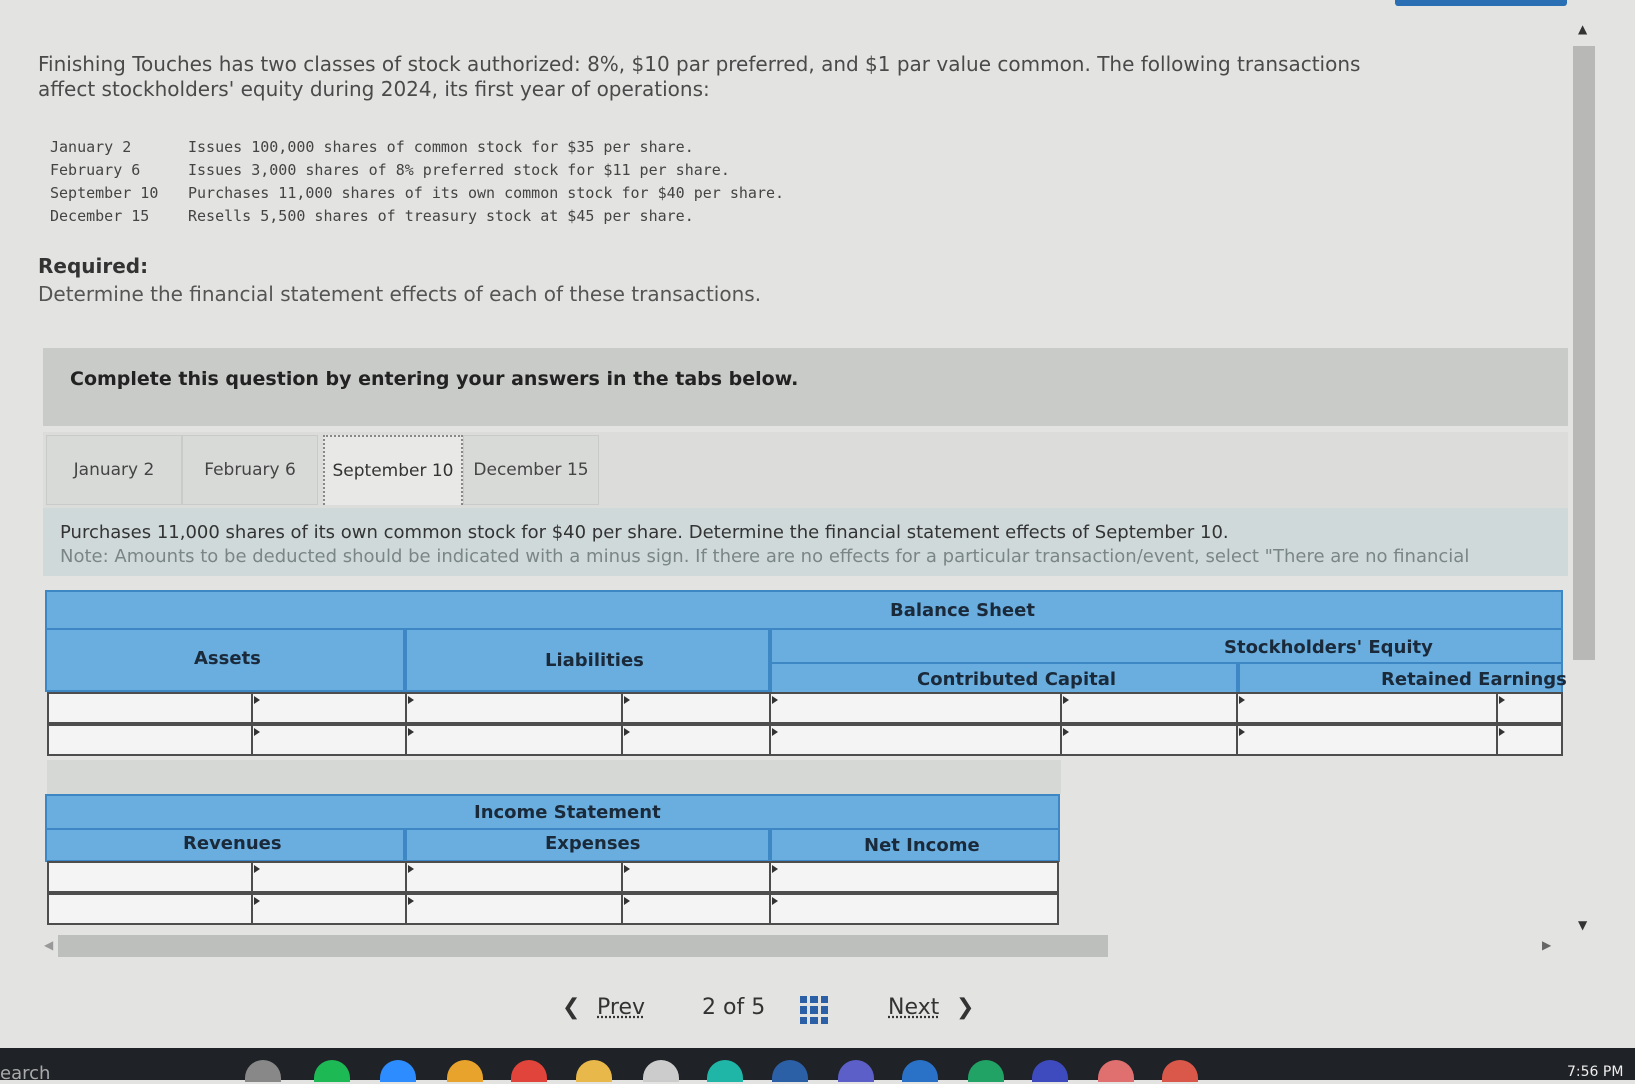  Describe the element at coordinates (1595, 1072) in the screenshot. I see `taskbar-clock: 7:56 PM` at that location.